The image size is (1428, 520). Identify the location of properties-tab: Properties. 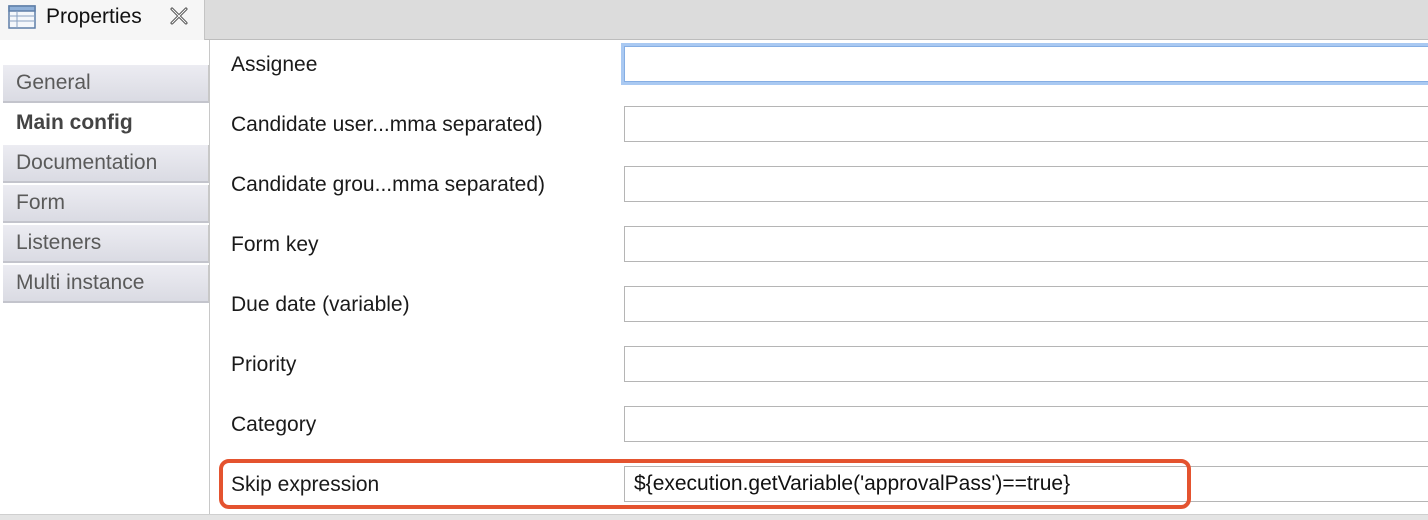
(102, 20).